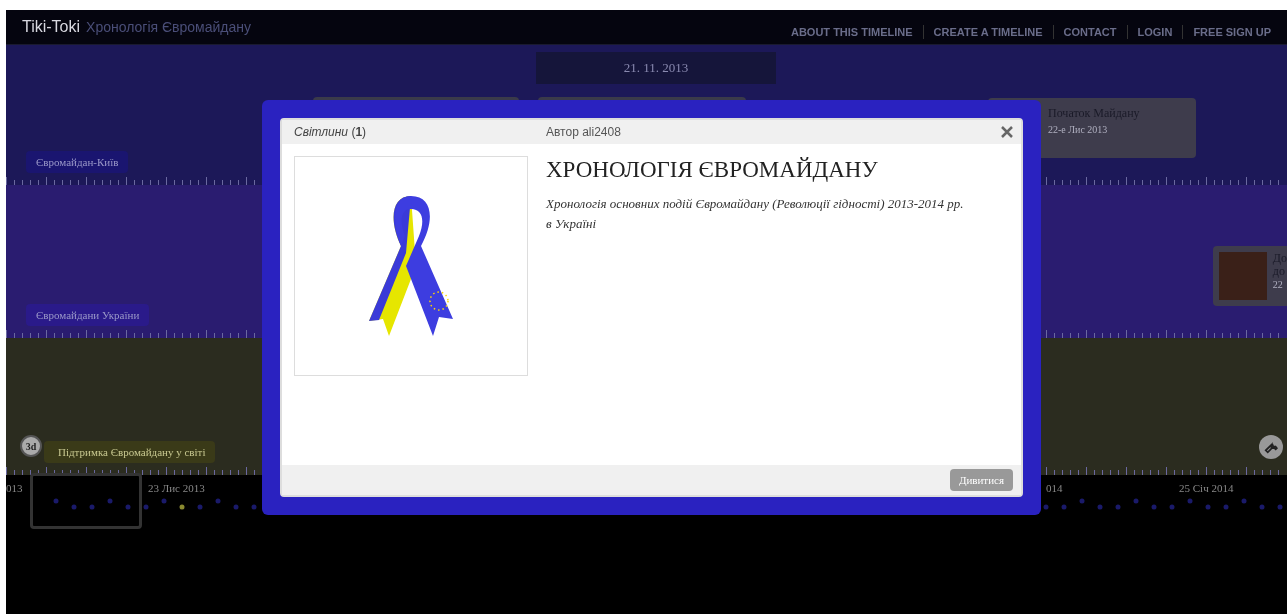 This screenshot has width=1287, height=614. I want to click on modal-description: Хронологія основних подій Євромайдану (Революції гідності) 2013-2014 рр. в Україні, so click(755, 214).